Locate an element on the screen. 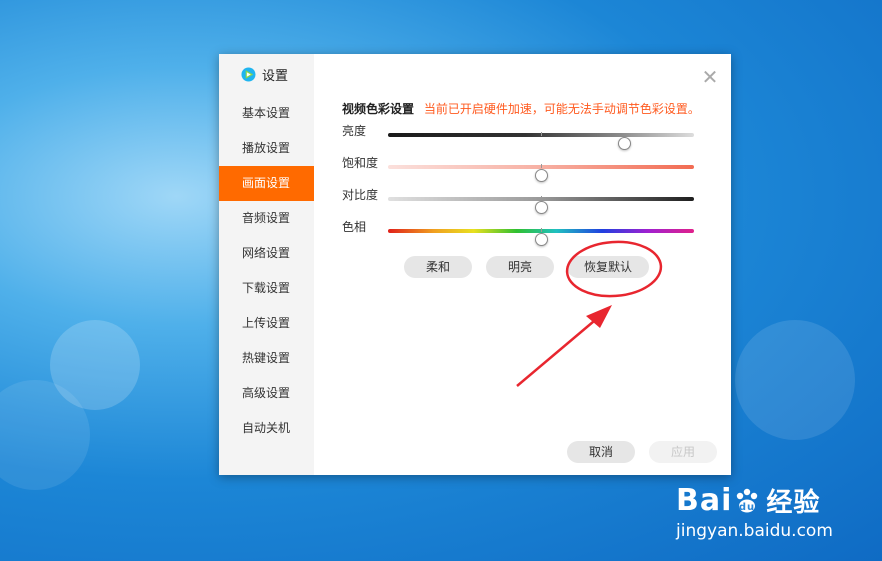 This screenshot has width=882, height=561. contrast-row: 对比度 is located at coordinates (519, 201).